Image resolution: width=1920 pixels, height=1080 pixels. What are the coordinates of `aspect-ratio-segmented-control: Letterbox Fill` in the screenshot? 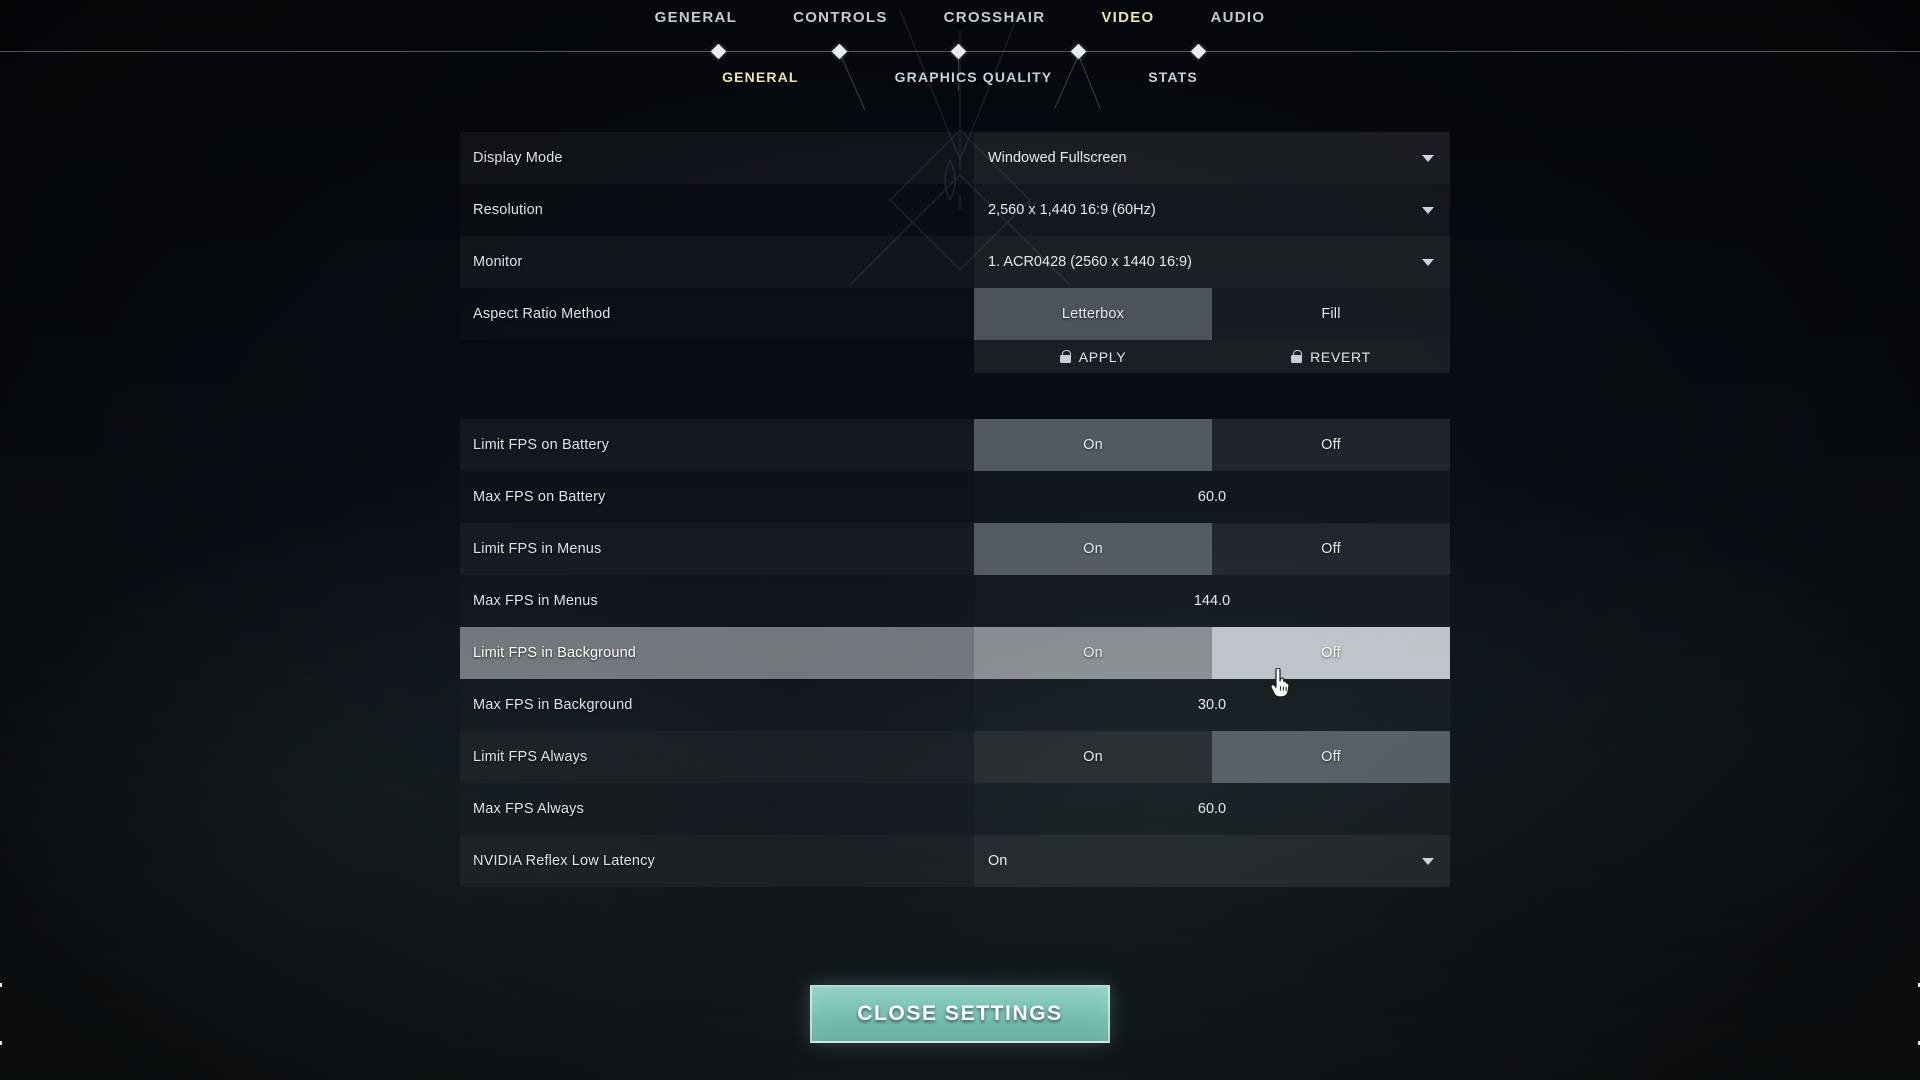 It's located at (1212, 314).